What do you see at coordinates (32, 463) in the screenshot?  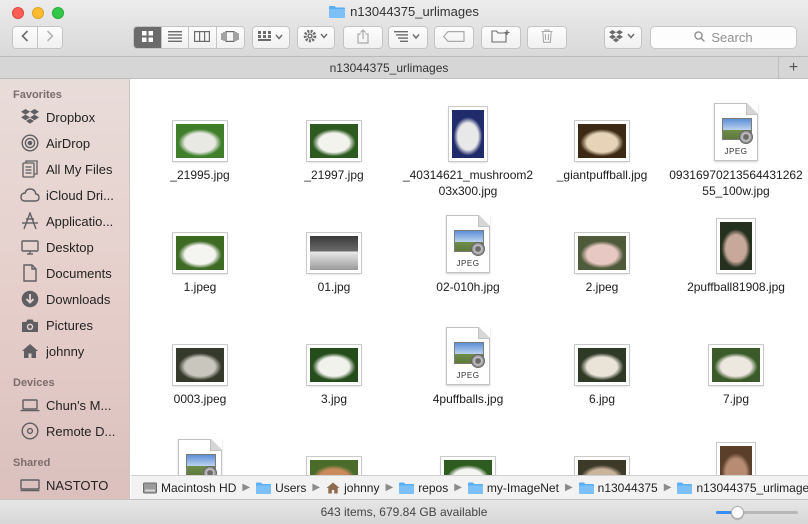 I see `sidebar-header-shared: Shared` at bounding box center [32, 463].